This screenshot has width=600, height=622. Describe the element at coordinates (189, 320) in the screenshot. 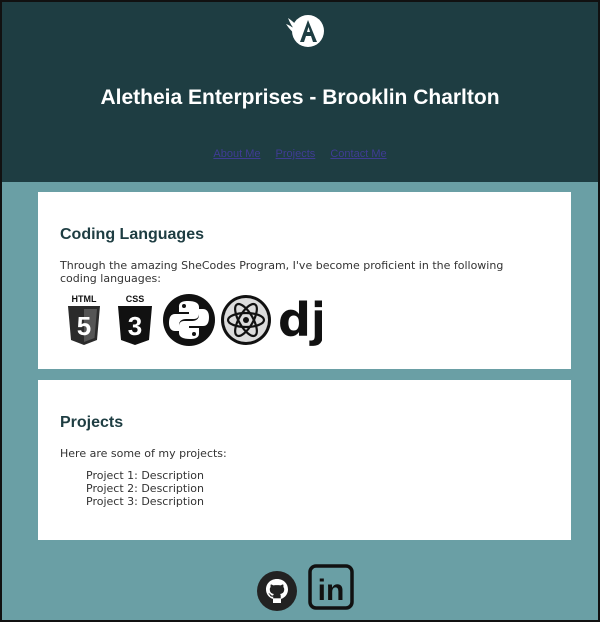

I see `python-icon` at that location.